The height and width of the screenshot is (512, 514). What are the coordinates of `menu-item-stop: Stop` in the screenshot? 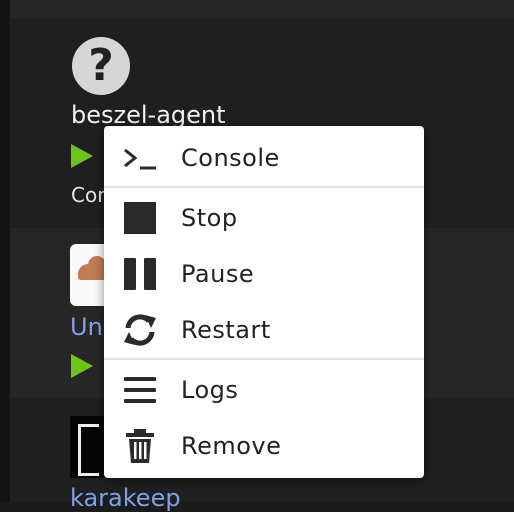 It's located at (264, 218).